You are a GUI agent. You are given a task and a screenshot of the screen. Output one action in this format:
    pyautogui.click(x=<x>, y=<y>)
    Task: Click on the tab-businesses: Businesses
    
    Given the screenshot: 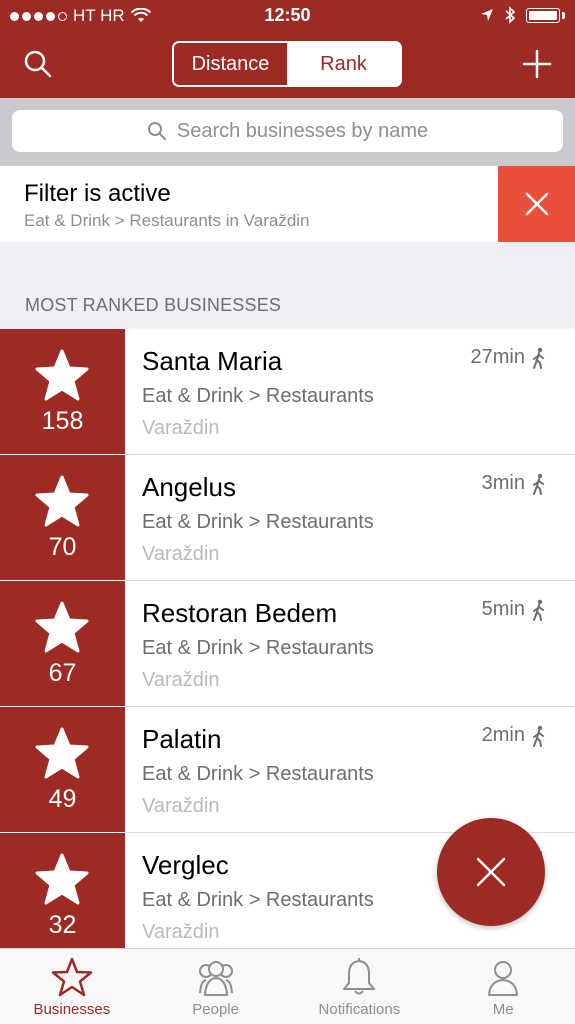 What is the action you would take?
    pyautogui.click(x=72, y=986)
    